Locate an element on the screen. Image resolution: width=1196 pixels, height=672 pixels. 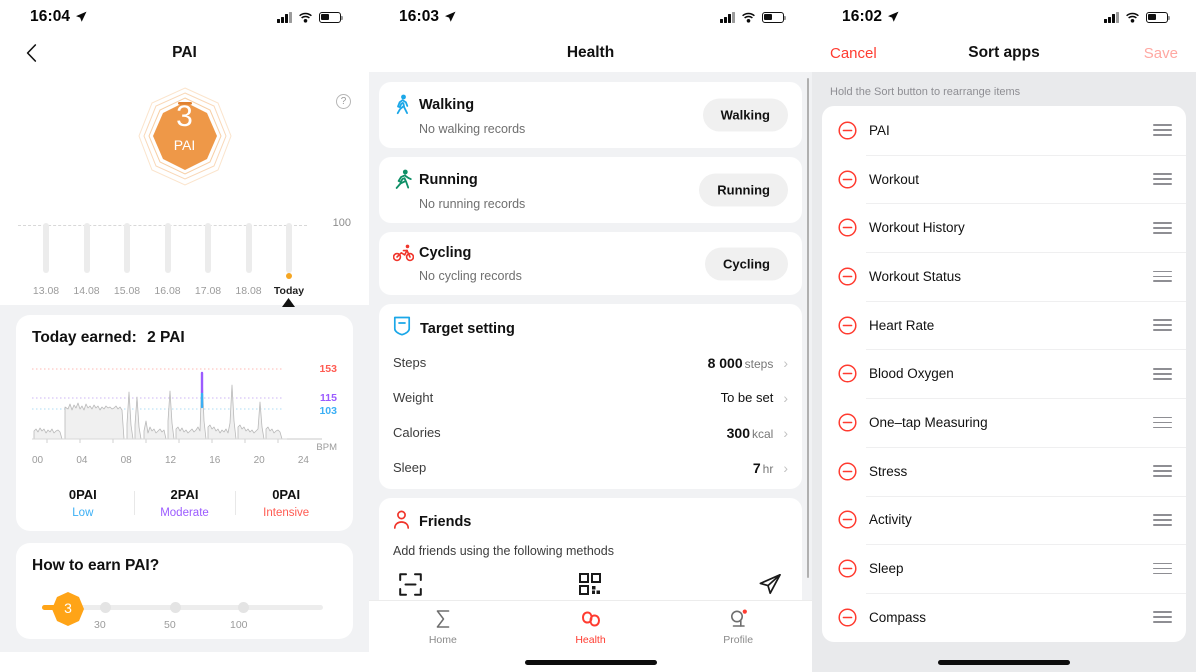
qr-code-icon is located at coordinates (590, 586).